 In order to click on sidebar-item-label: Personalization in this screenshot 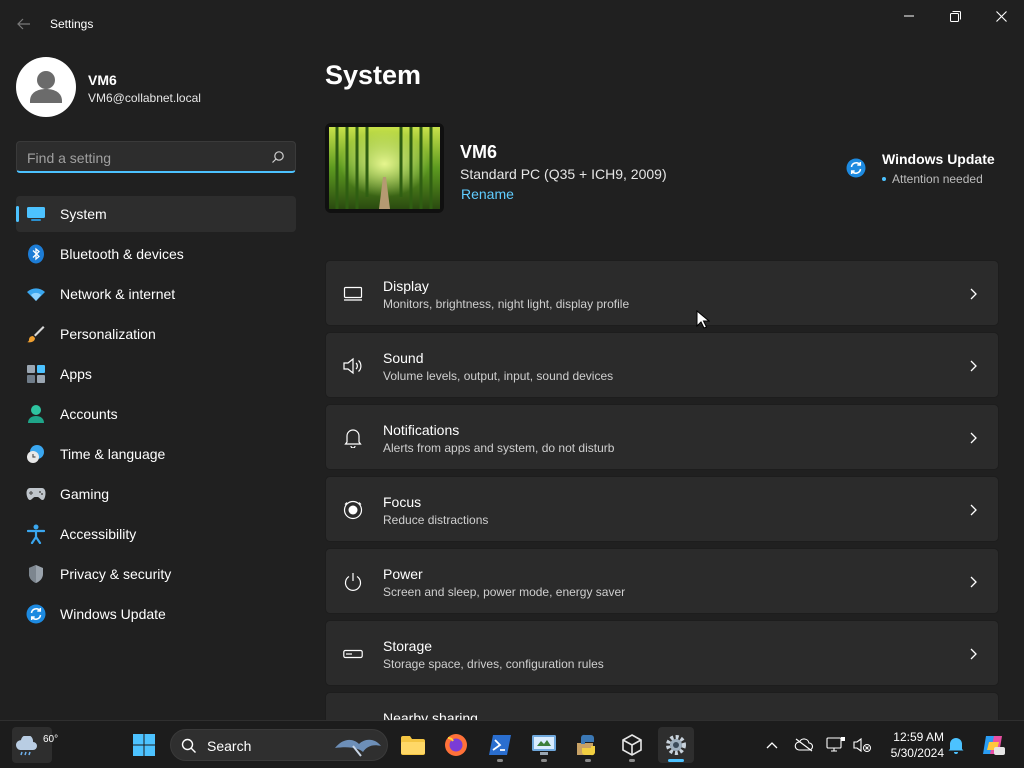, I will do `click(108, 334)`.